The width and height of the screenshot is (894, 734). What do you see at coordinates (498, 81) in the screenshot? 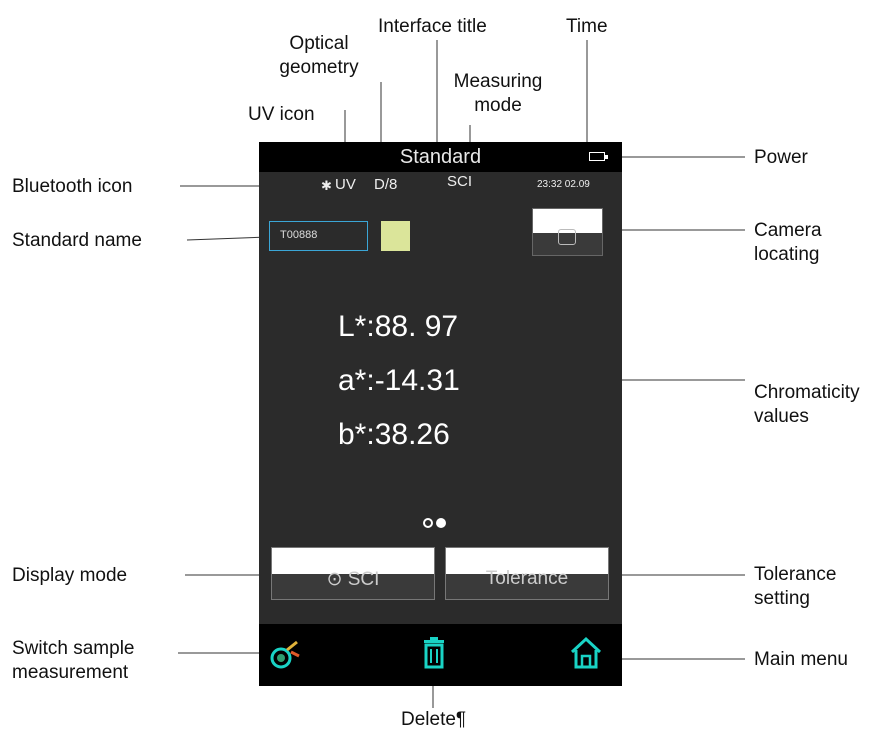
I see `callout-measuring-mode-line1: Measuring` at bounding box center [498, 81].